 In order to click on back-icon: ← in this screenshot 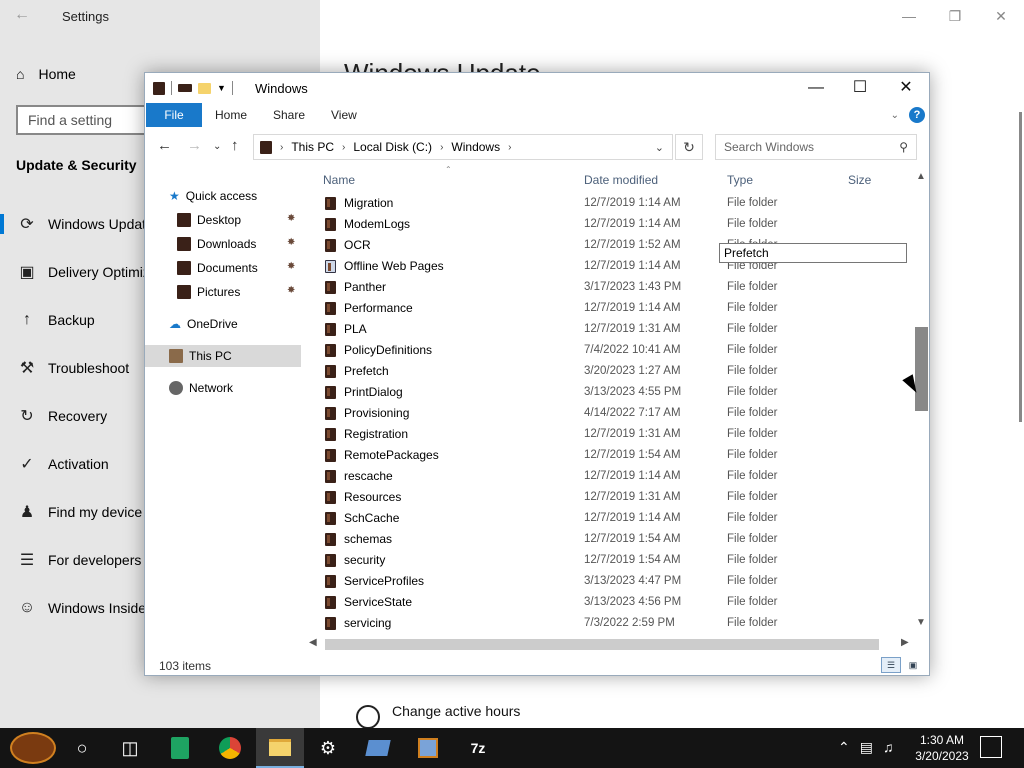, I will do `click(164, 145)`.